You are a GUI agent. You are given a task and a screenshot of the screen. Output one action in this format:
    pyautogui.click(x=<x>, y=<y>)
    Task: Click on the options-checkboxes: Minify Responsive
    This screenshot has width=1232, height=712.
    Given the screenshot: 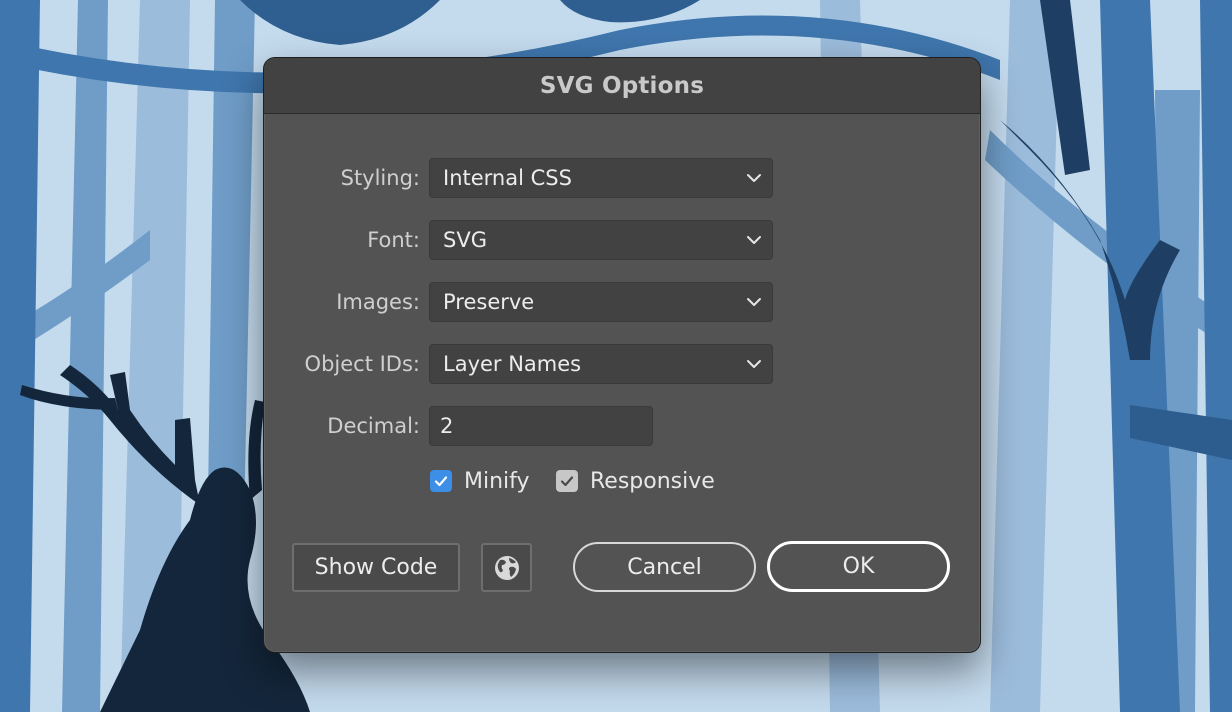 What is the action you would take?
    pyautogui.click(x=630, y=481)
    